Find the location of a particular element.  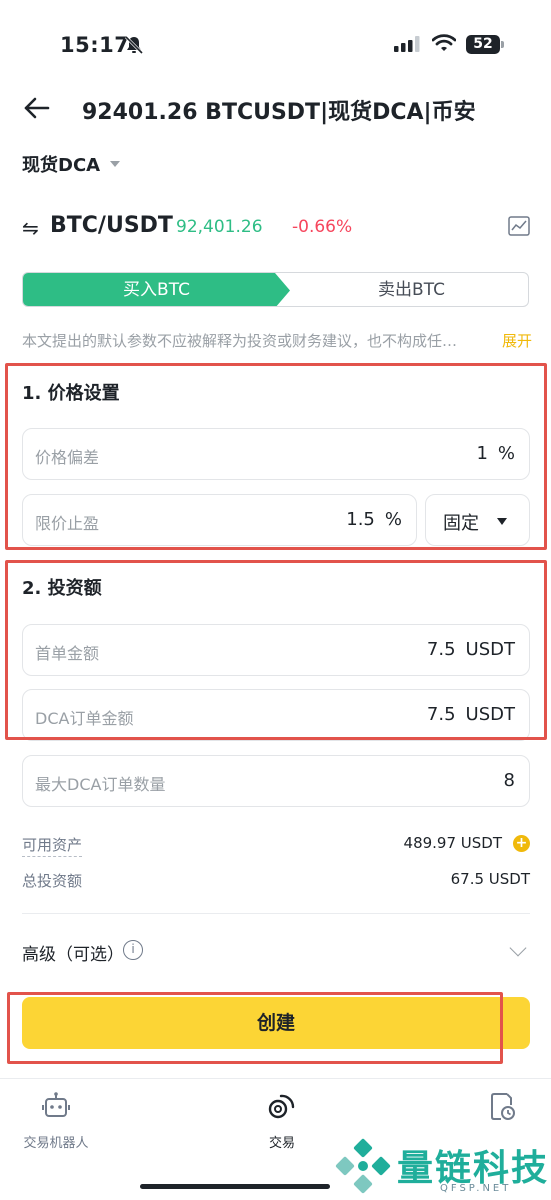

add-funds-icon: + is located at coordinates (521, 843).